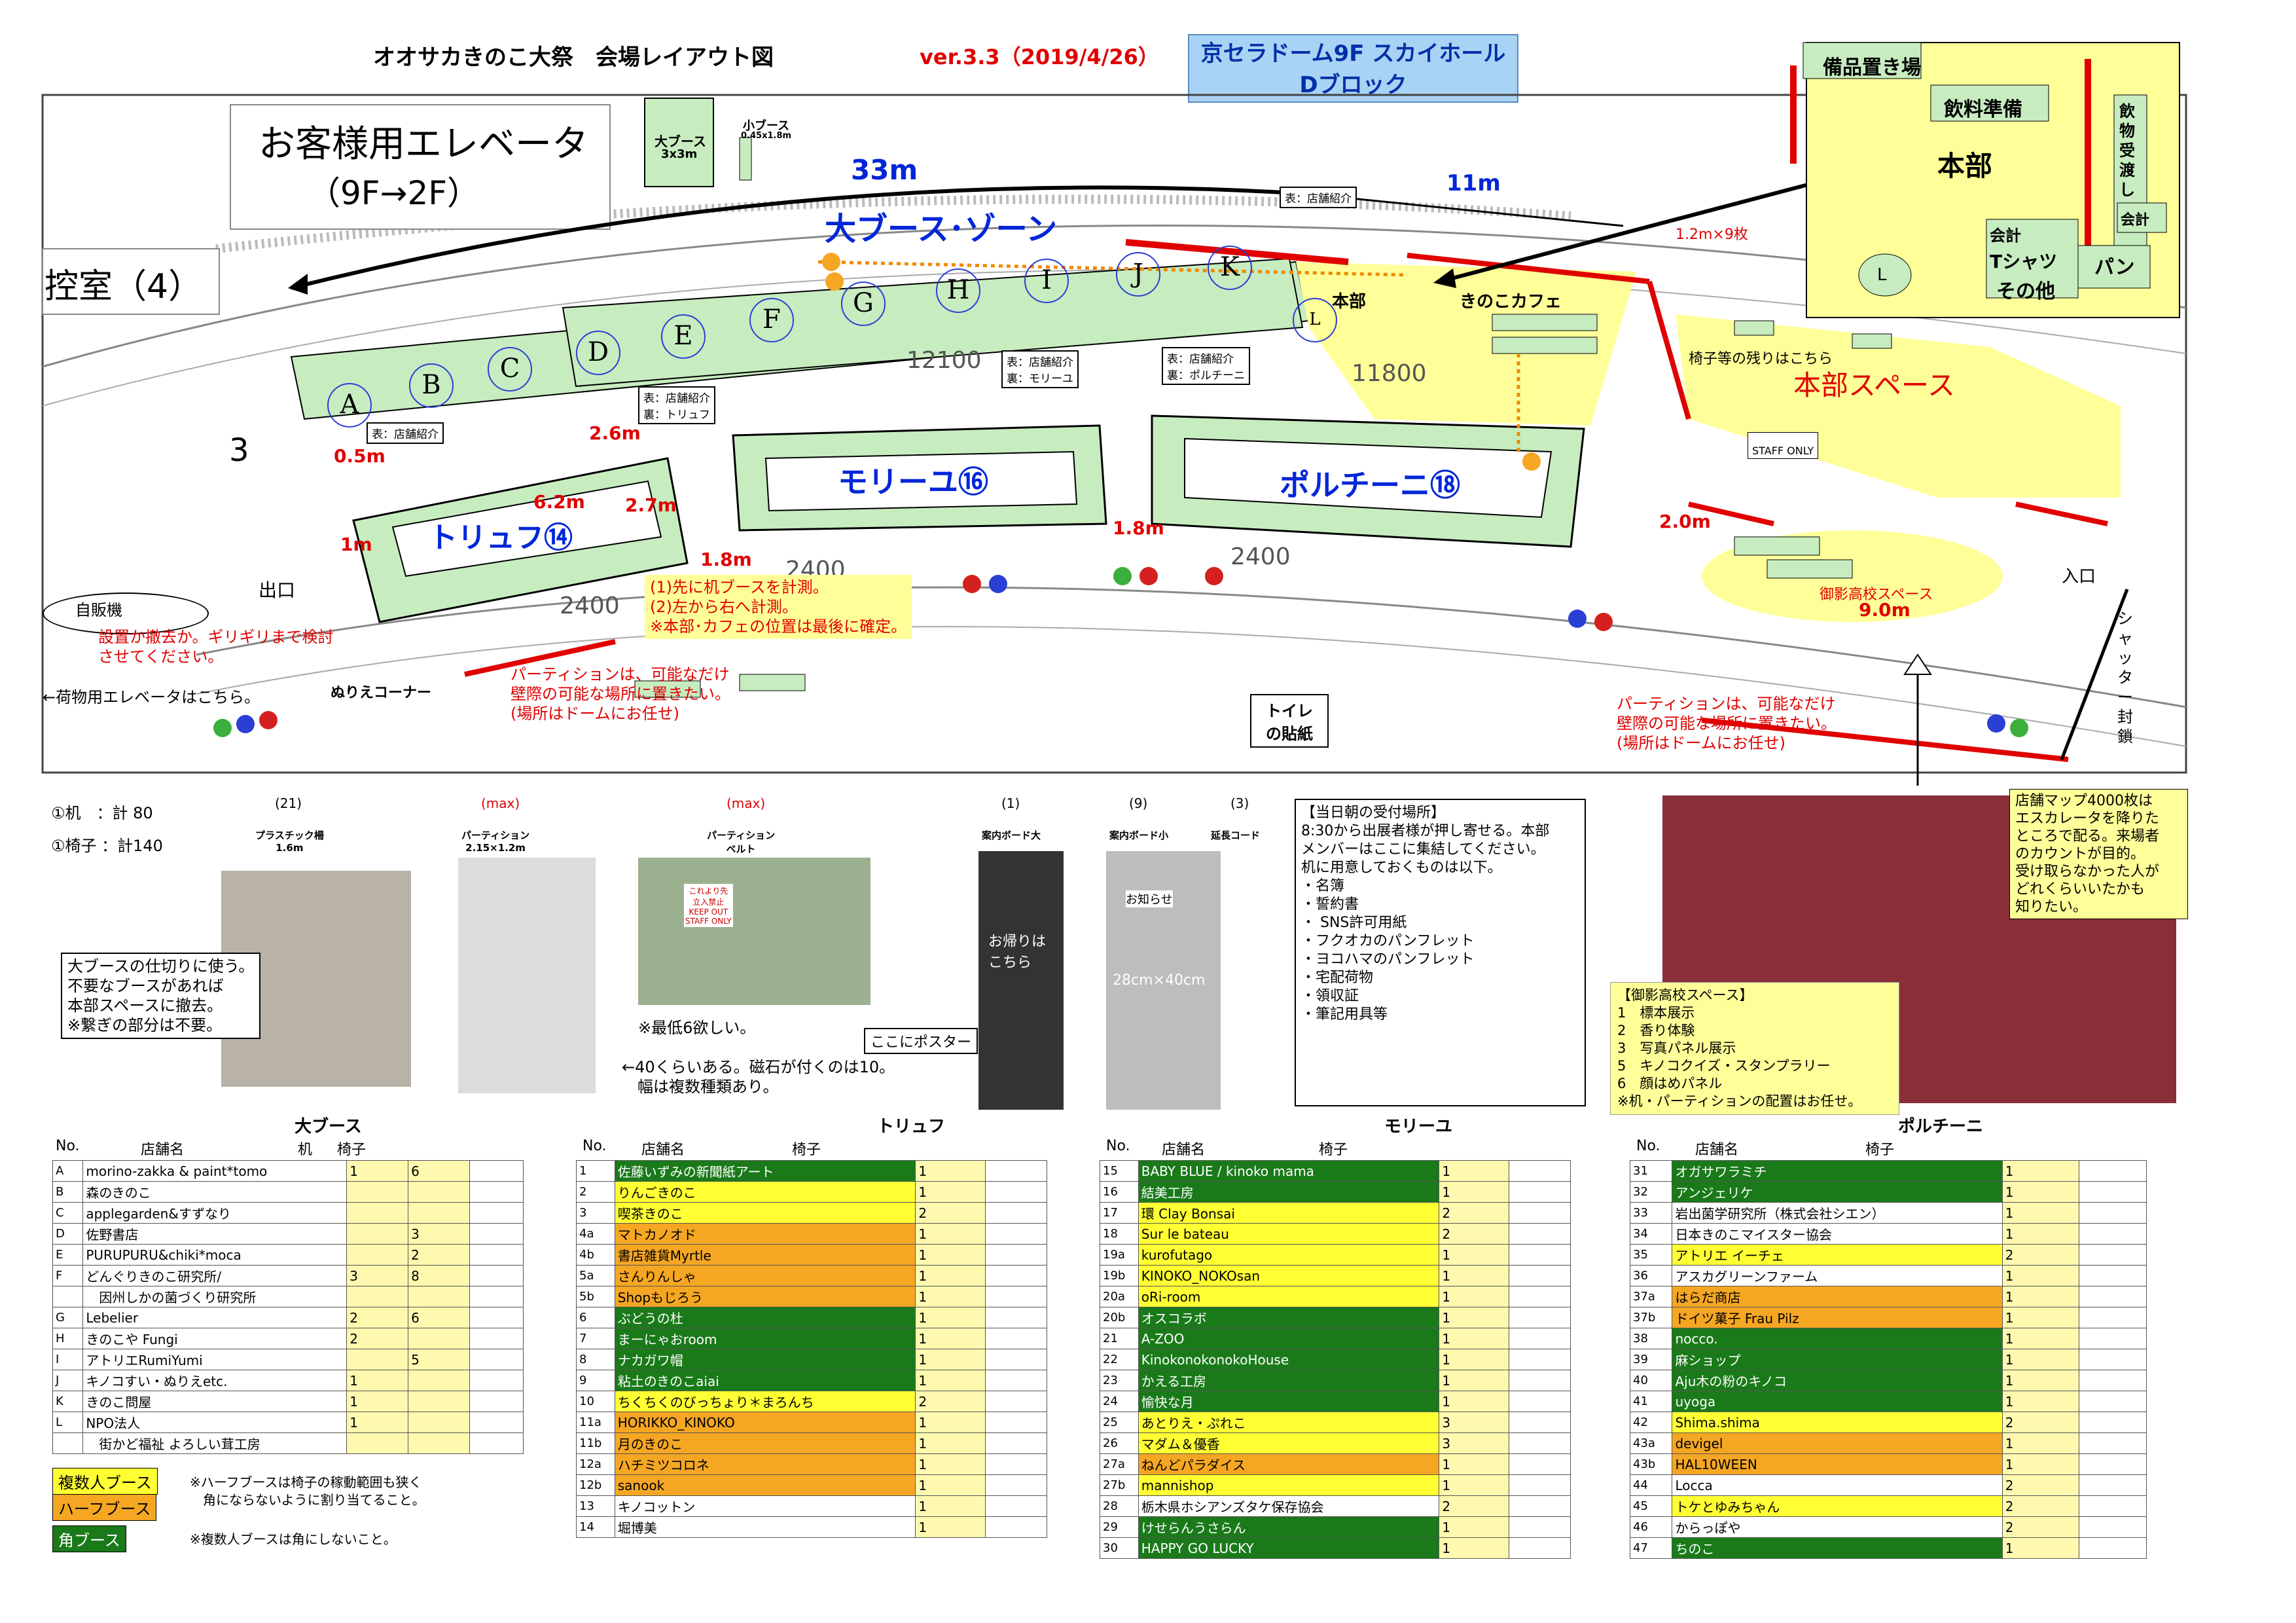  I want to click on dim-2400-right: 2400, so click(1260, 556).